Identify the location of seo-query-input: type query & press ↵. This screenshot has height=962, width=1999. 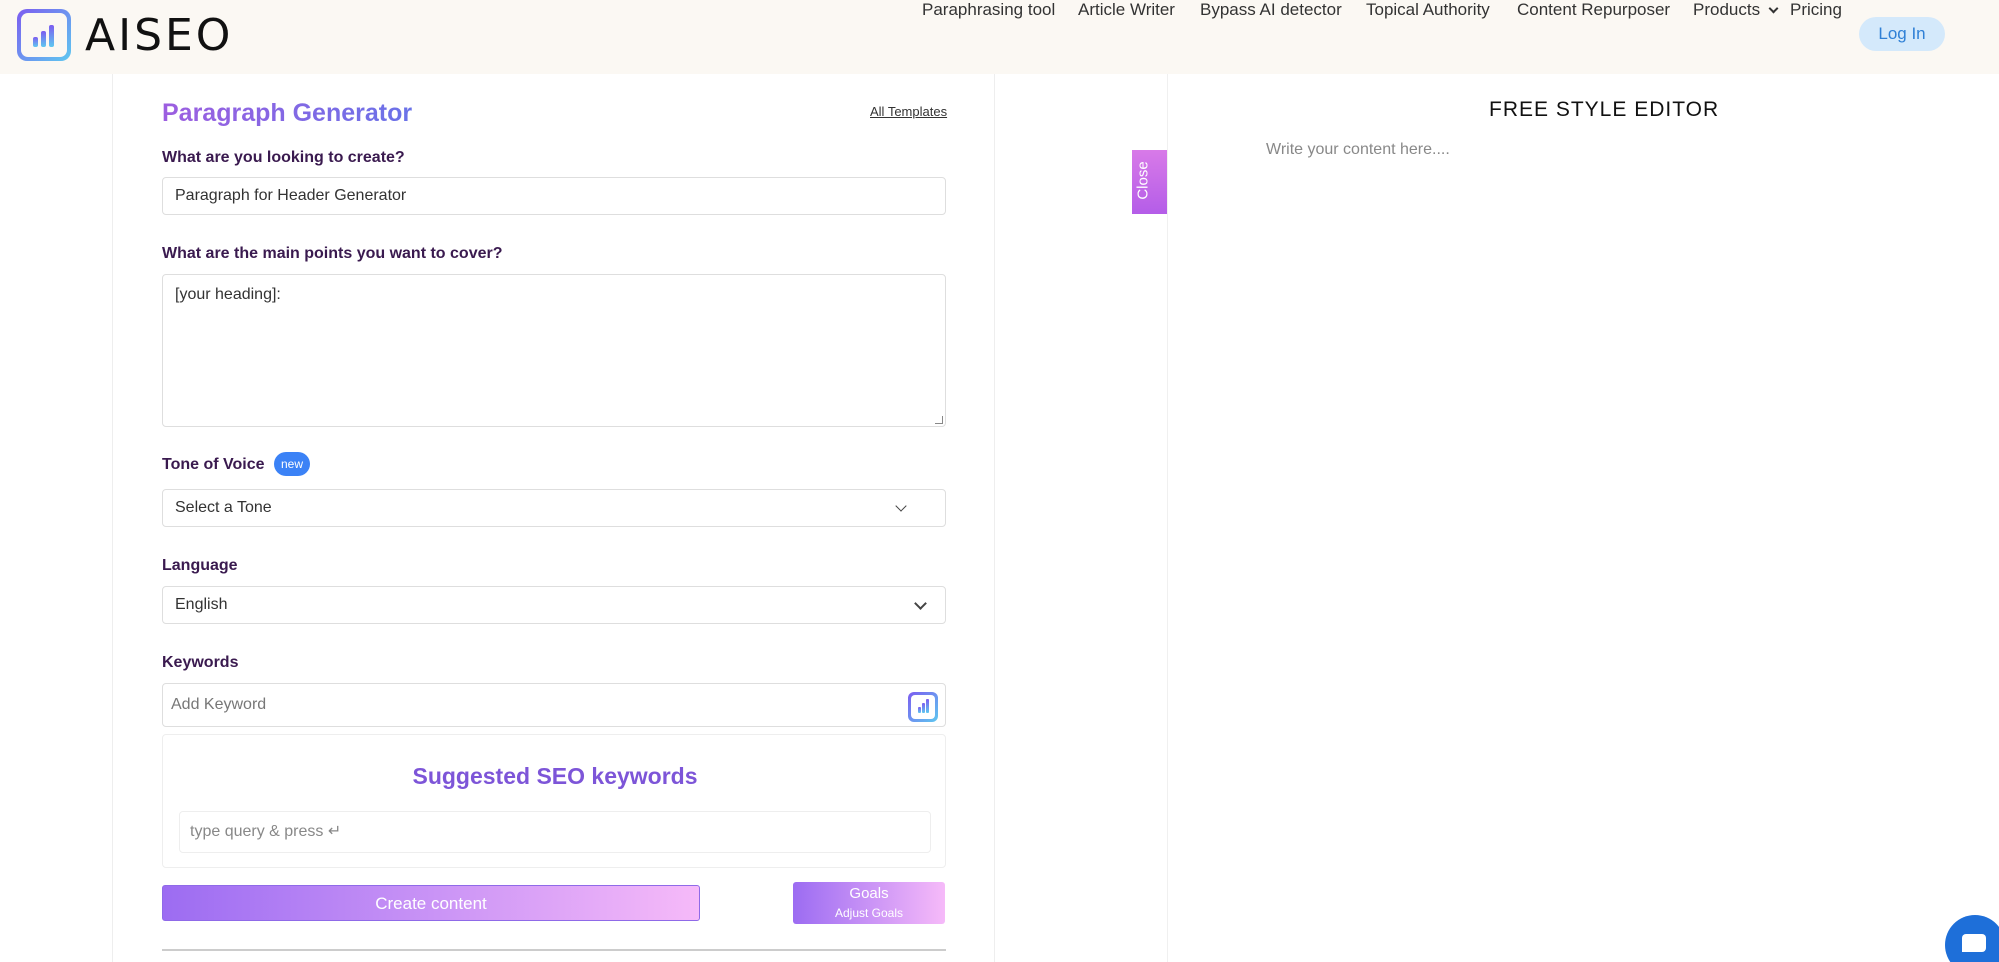
(555, 832).